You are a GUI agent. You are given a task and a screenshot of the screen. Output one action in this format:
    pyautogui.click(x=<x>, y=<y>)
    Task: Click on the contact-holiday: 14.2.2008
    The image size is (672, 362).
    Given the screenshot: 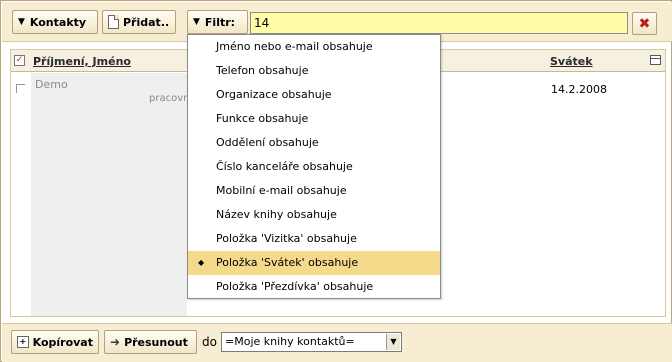 What is the action you would take?
    pyautogui.click(x=579, y=89)
    